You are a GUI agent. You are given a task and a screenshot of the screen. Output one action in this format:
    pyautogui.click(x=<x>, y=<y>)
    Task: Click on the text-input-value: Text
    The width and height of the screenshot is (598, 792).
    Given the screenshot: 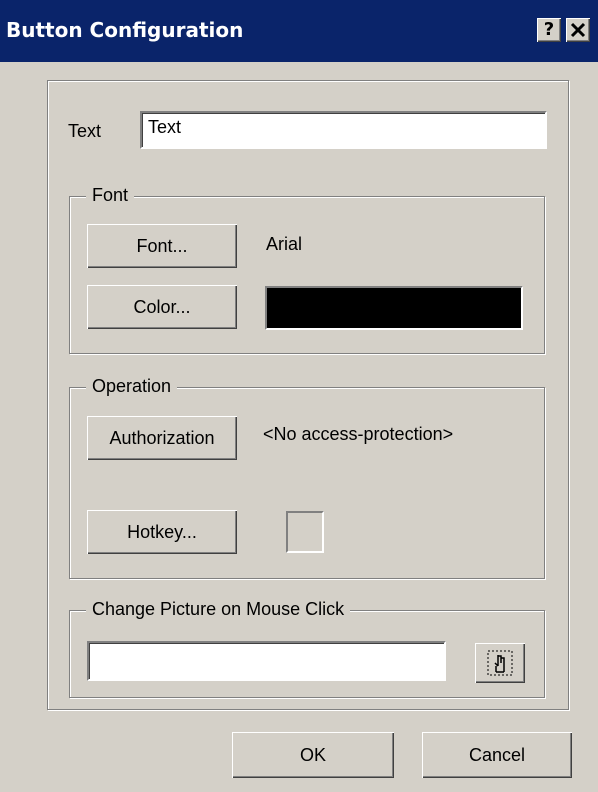 What is the action you would take?
    pyautogui.click(x=165, y=127)
    